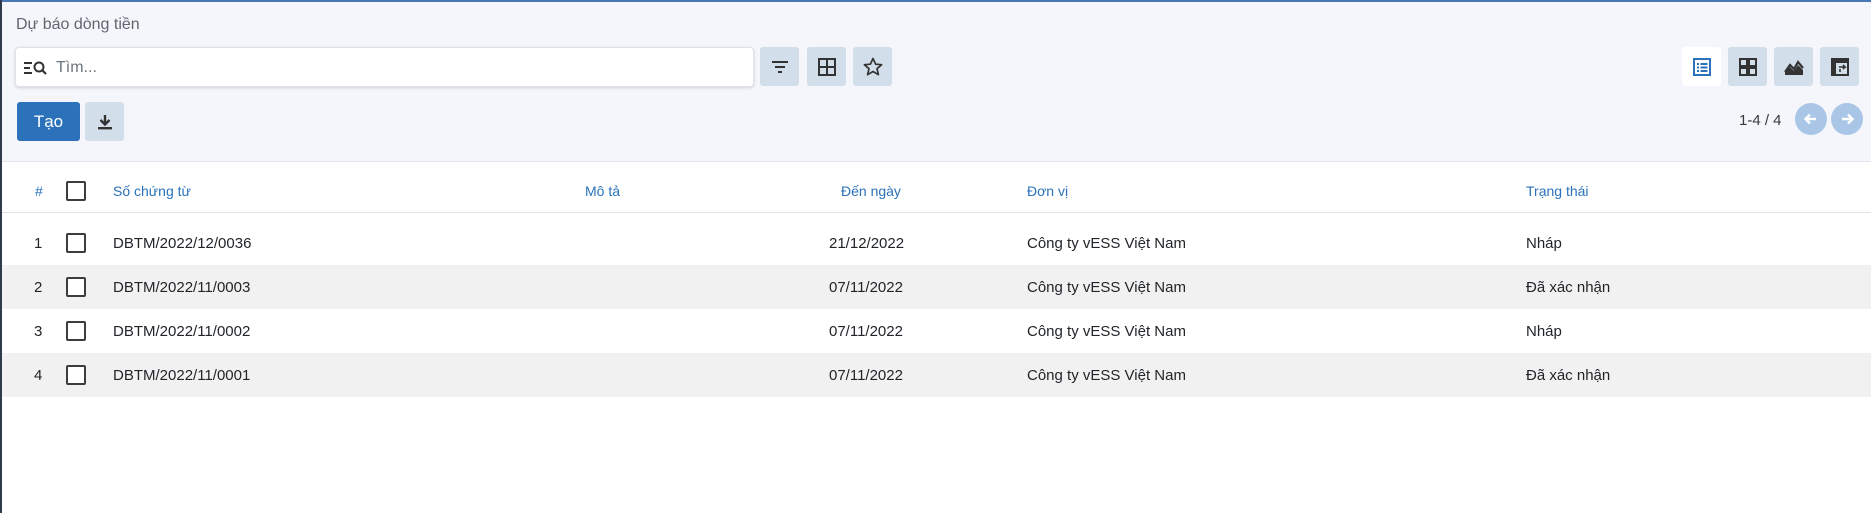 The width and height of the screenshot is (1871, 513). What do you see at coordinates (48, 121) in the screenshot?
I see `create-button: Tạo` at bounding box center [48, 121].